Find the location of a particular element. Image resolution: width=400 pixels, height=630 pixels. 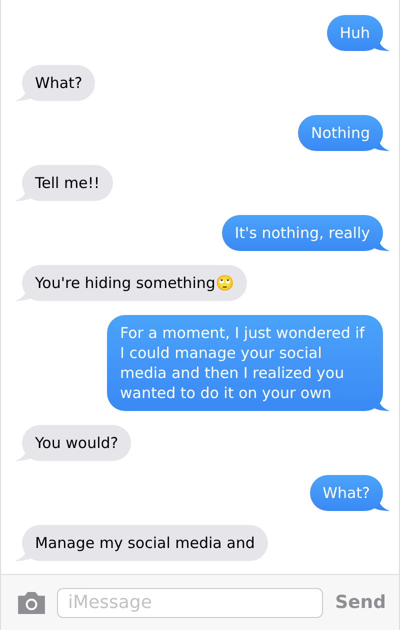

message-input: iMessage is located at coordinates (190, 603).